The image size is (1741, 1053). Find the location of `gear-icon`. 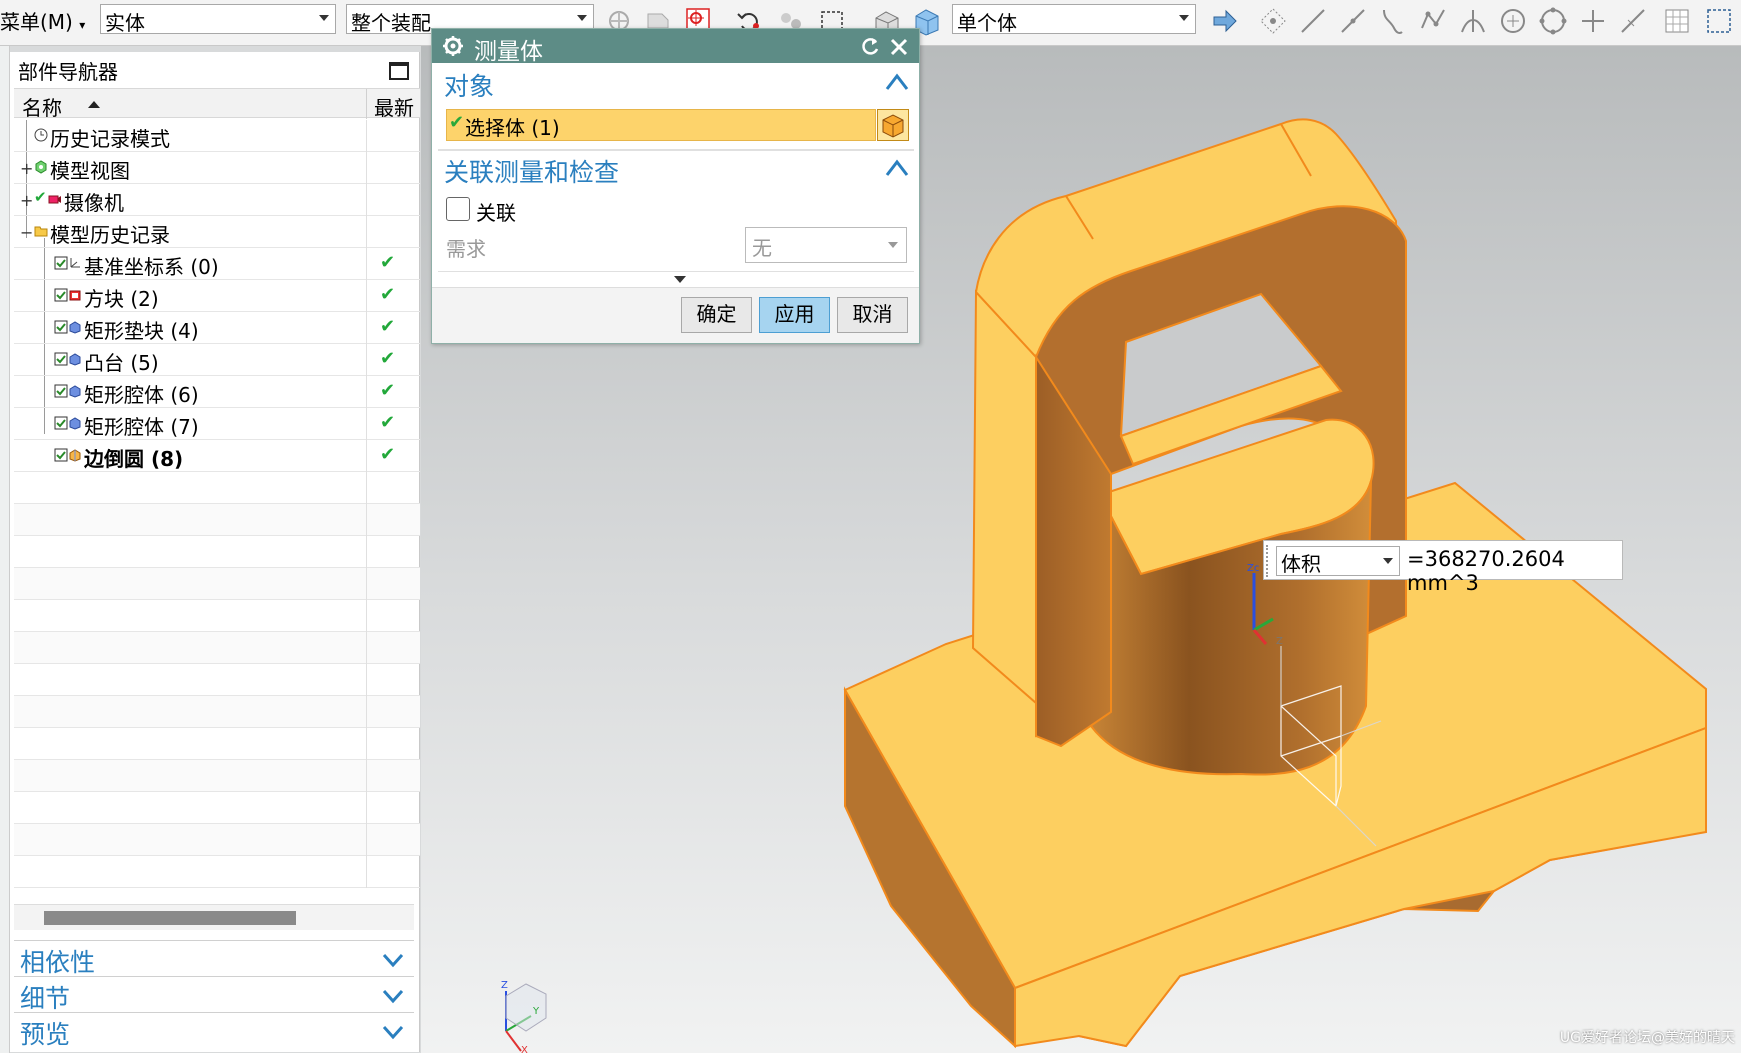

gear-icon is located at coordinates (453, 46).